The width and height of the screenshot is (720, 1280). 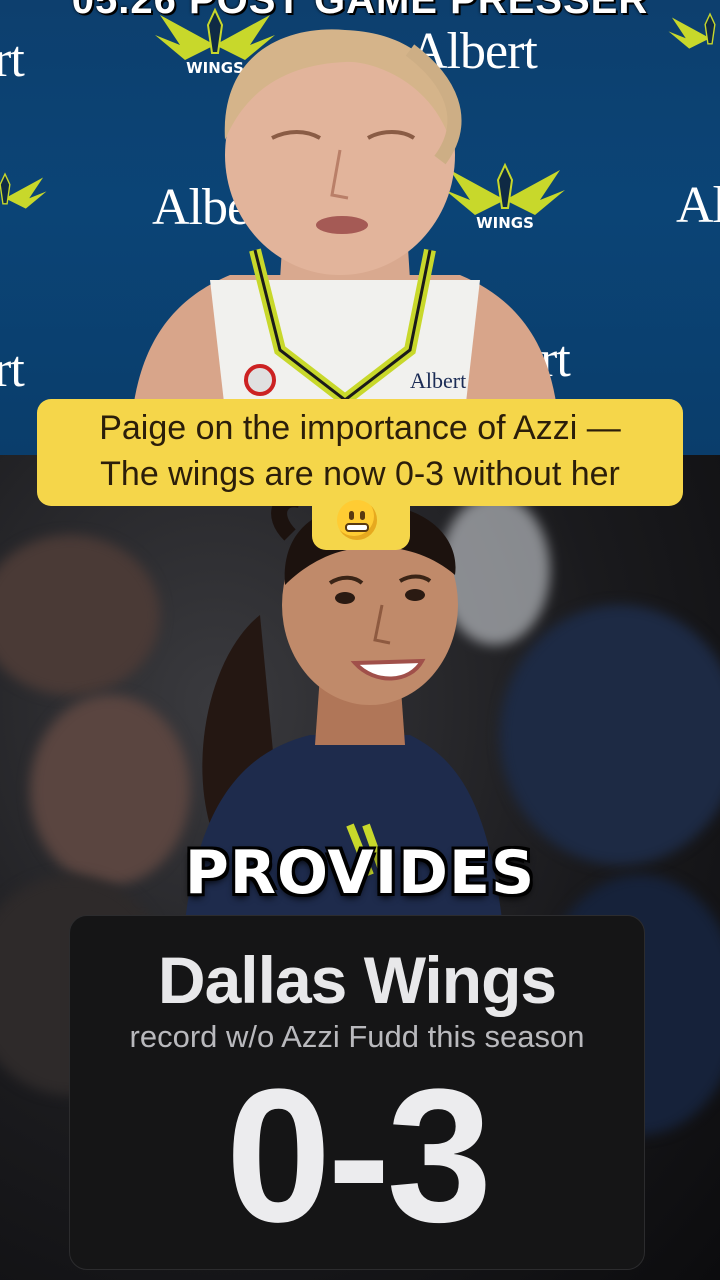 I want to click on subtitle-word: PROVIDES, so click(x=360, y=873).